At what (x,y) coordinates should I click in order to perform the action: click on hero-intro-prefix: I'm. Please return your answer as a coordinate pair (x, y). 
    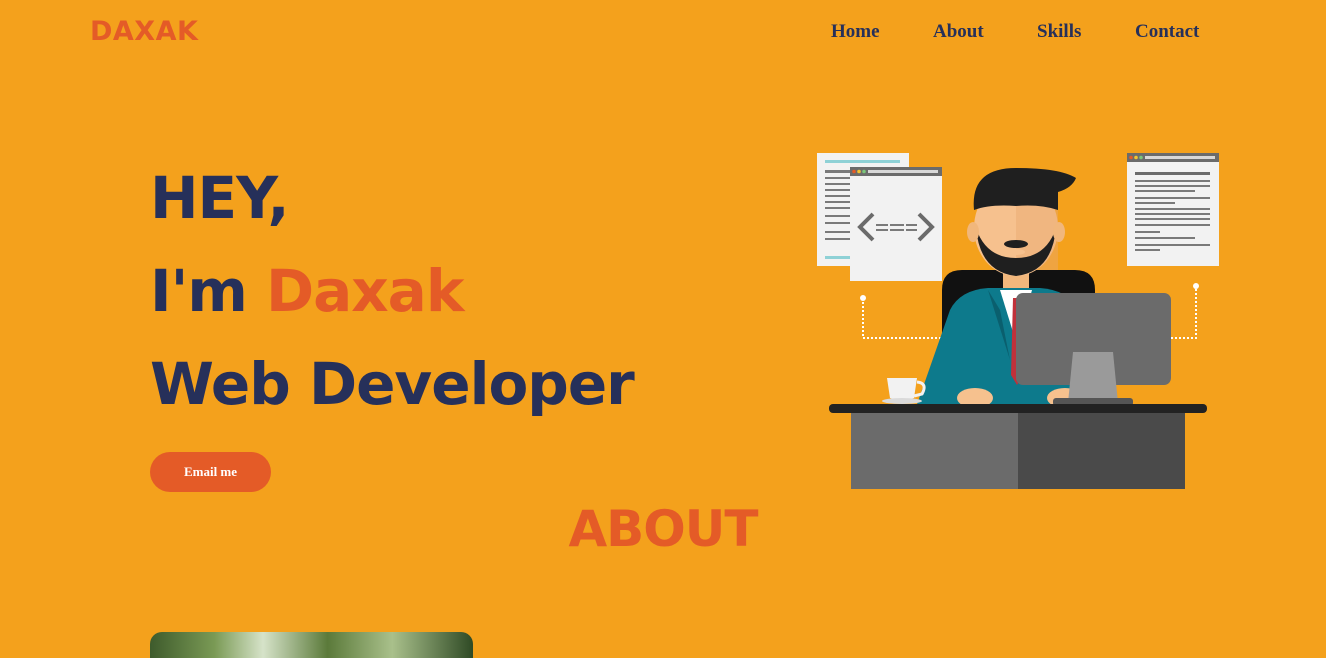
    Looking at the image, I should click on (199, 291).